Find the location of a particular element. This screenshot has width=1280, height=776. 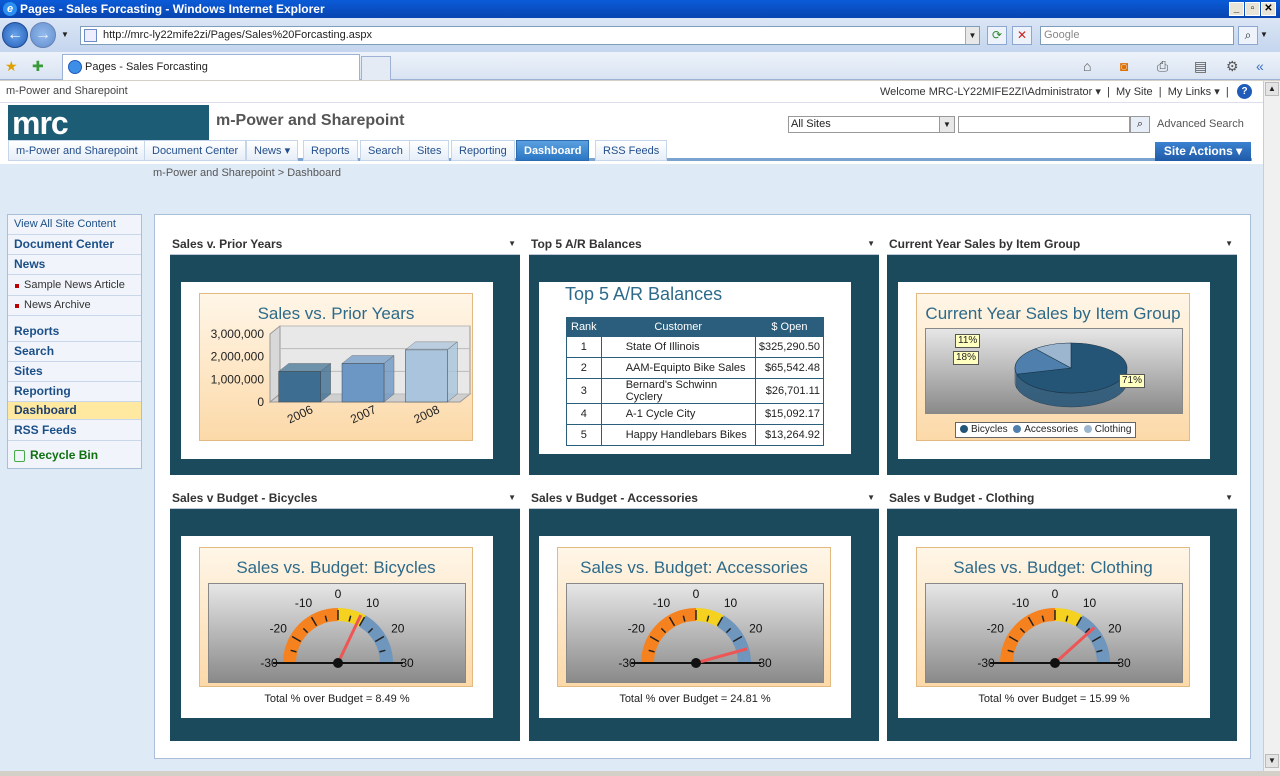

recycle-bin-link: Recycle Bin is located at coordinates (74, 456).